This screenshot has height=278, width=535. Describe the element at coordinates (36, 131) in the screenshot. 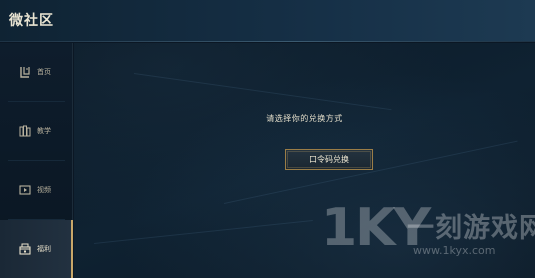

I see `sidebar-item-tutorial: 教学` at that location.